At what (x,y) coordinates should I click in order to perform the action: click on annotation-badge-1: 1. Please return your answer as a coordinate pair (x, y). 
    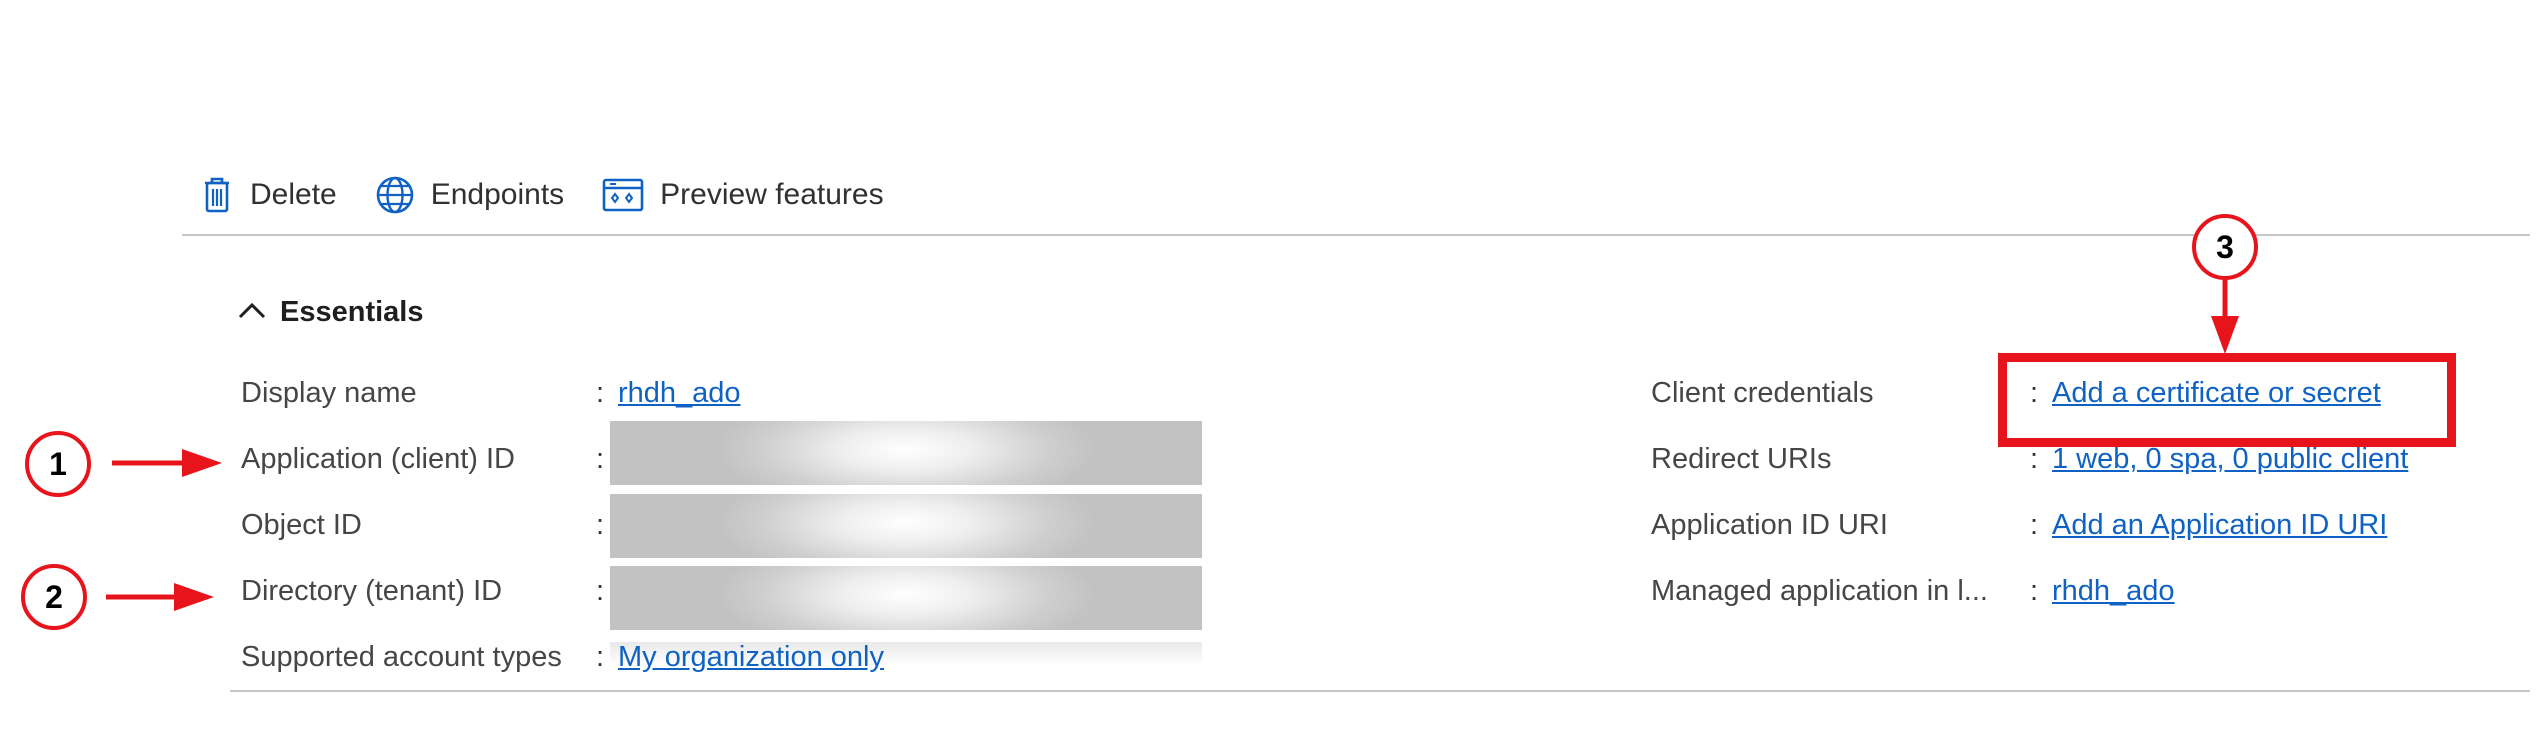
    Looking at the image, I should click on (58, 464).